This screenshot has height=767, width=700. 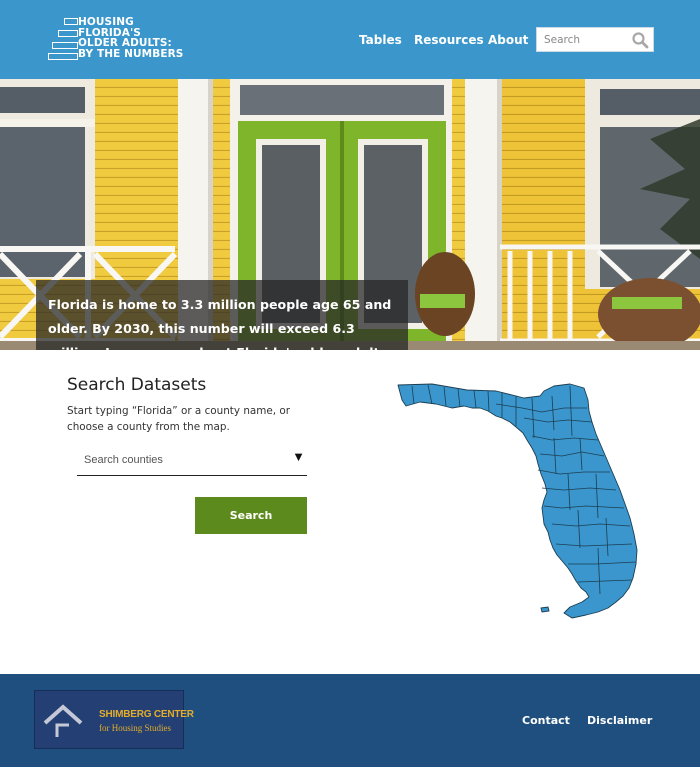 I want to click on florida-state-shape, so click(x=517, y=501).